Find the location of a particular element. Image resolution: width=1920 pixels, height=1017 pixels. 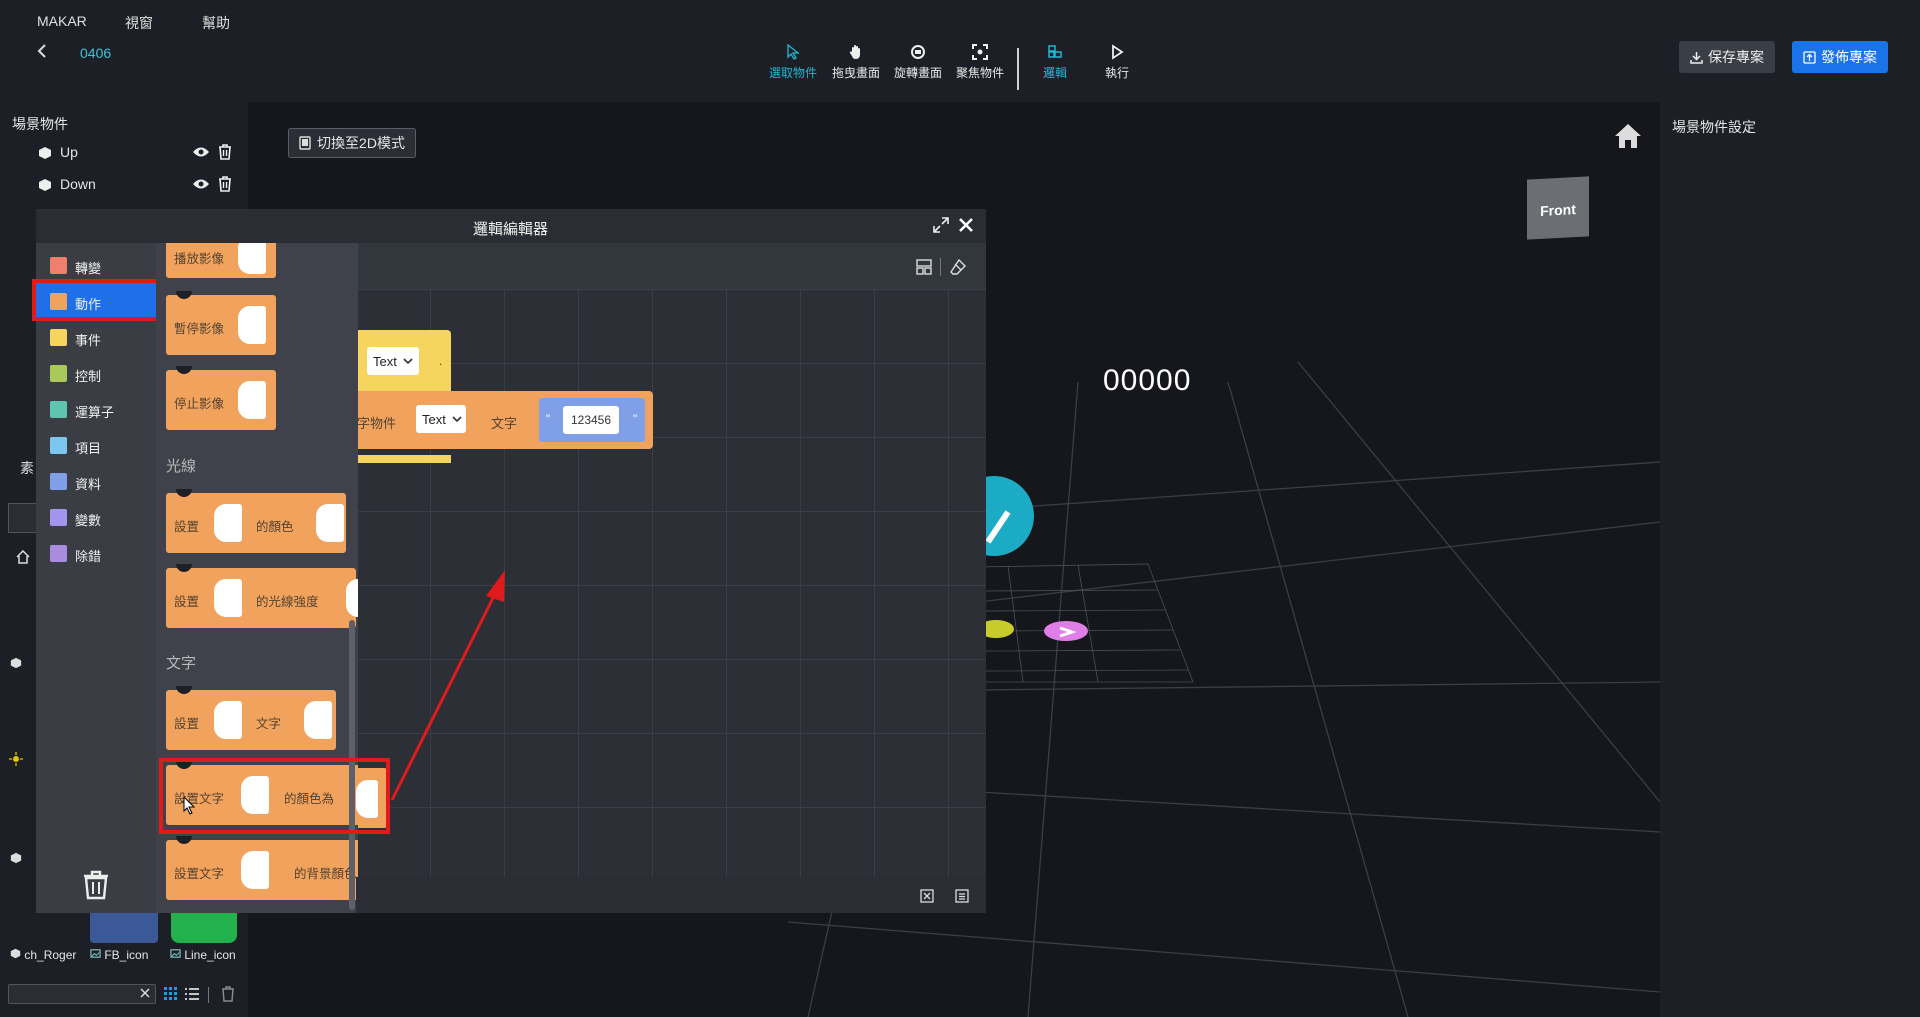

tool-logic-label: 邏輯 is located at coordinates (1054, 73).